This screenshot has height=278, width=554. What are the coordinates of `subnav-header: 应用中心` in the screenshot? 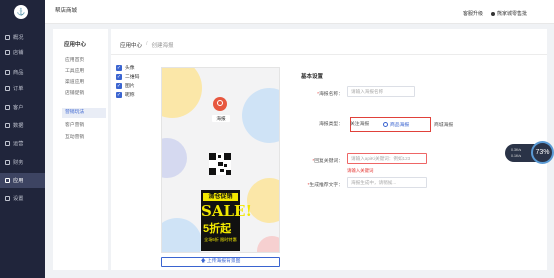 It's located at (75, 45).